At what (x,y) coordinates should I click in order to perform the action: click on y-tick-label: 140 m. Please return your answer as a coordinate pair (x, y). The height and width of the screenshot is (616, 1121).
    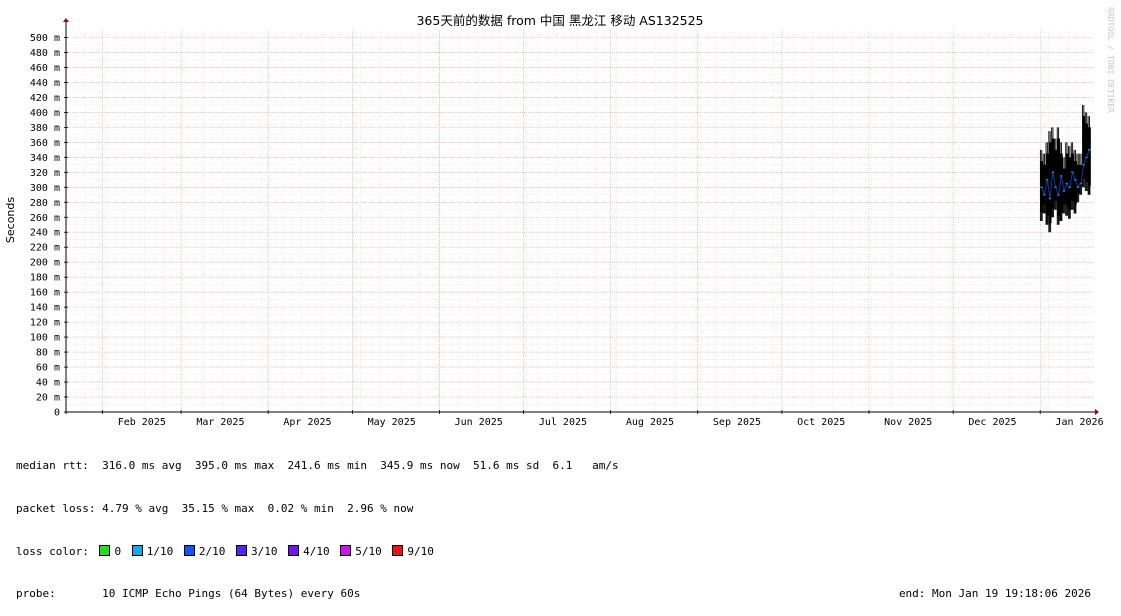
    Looking at the image, I should click on (45, 308).